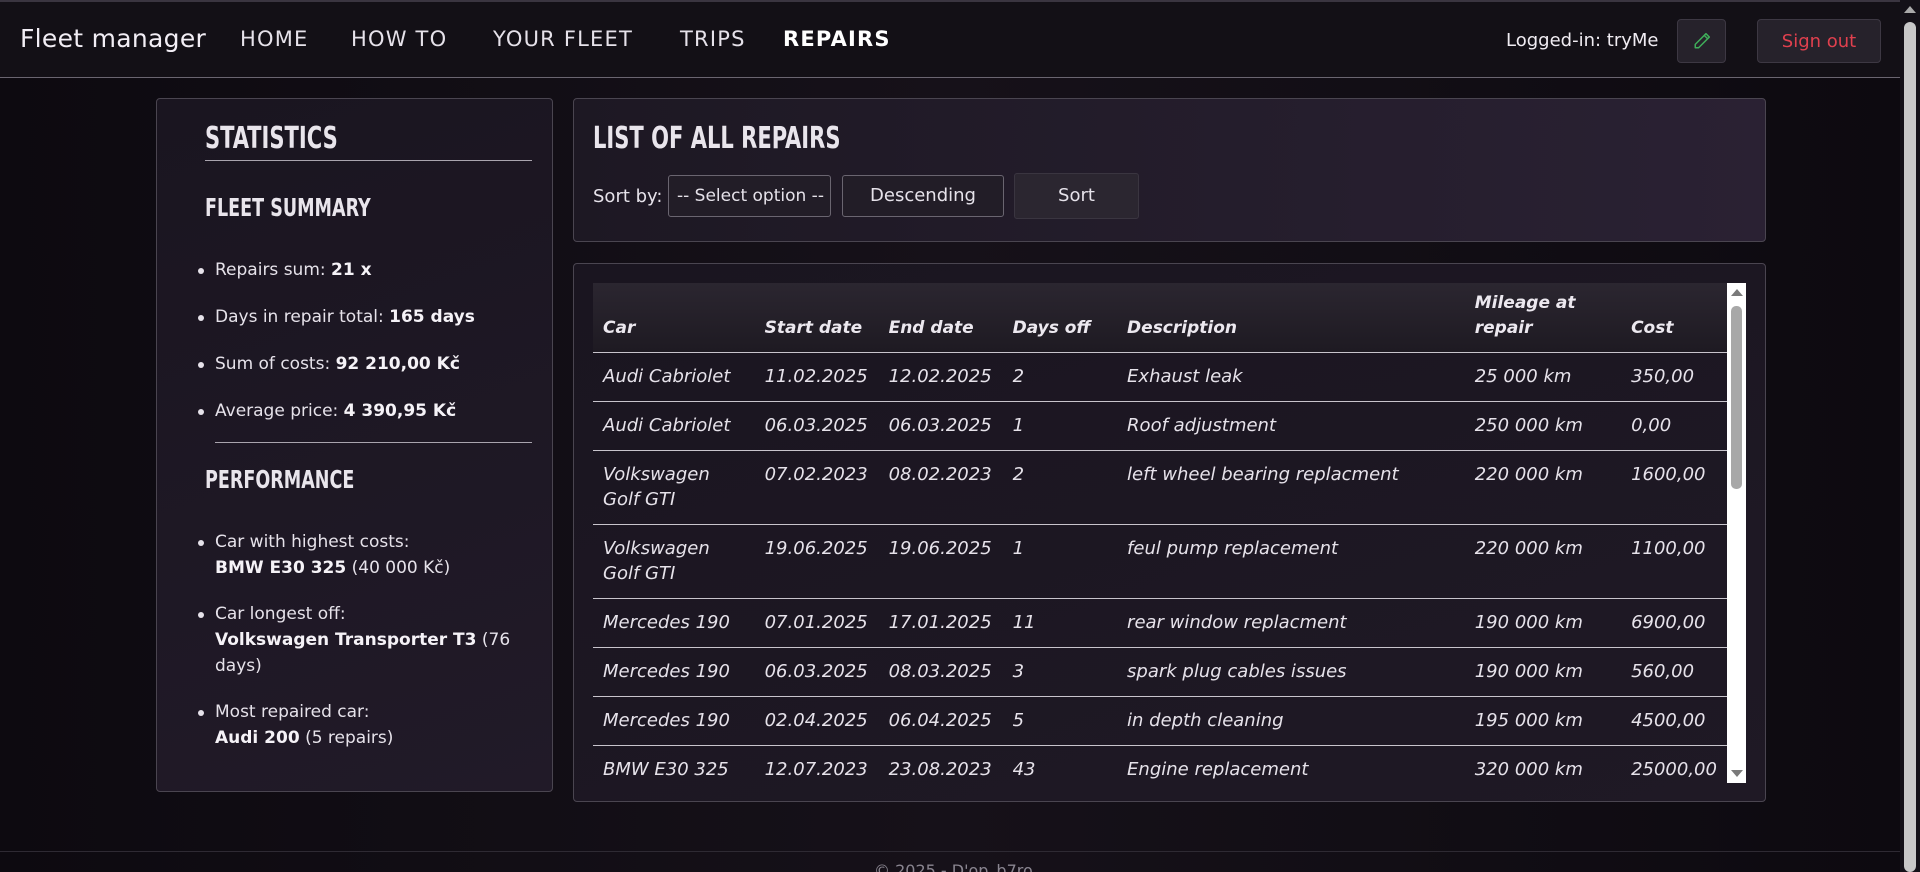 This screenshot has width=1920, height=872. I want to click on page-scroll-up-icon, so click(1910, 9).